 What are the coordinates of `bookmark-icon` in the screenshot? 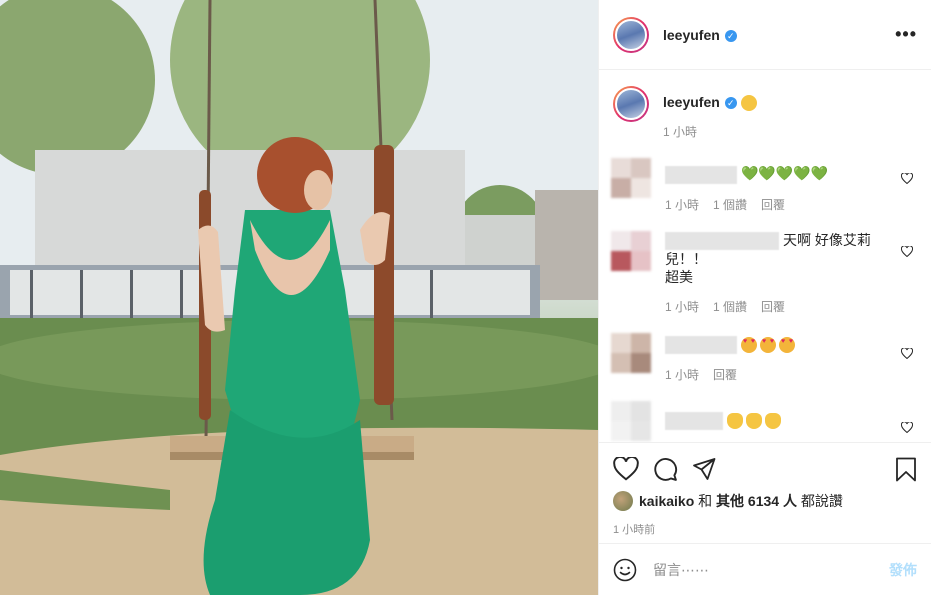 It's located at (906, 469).